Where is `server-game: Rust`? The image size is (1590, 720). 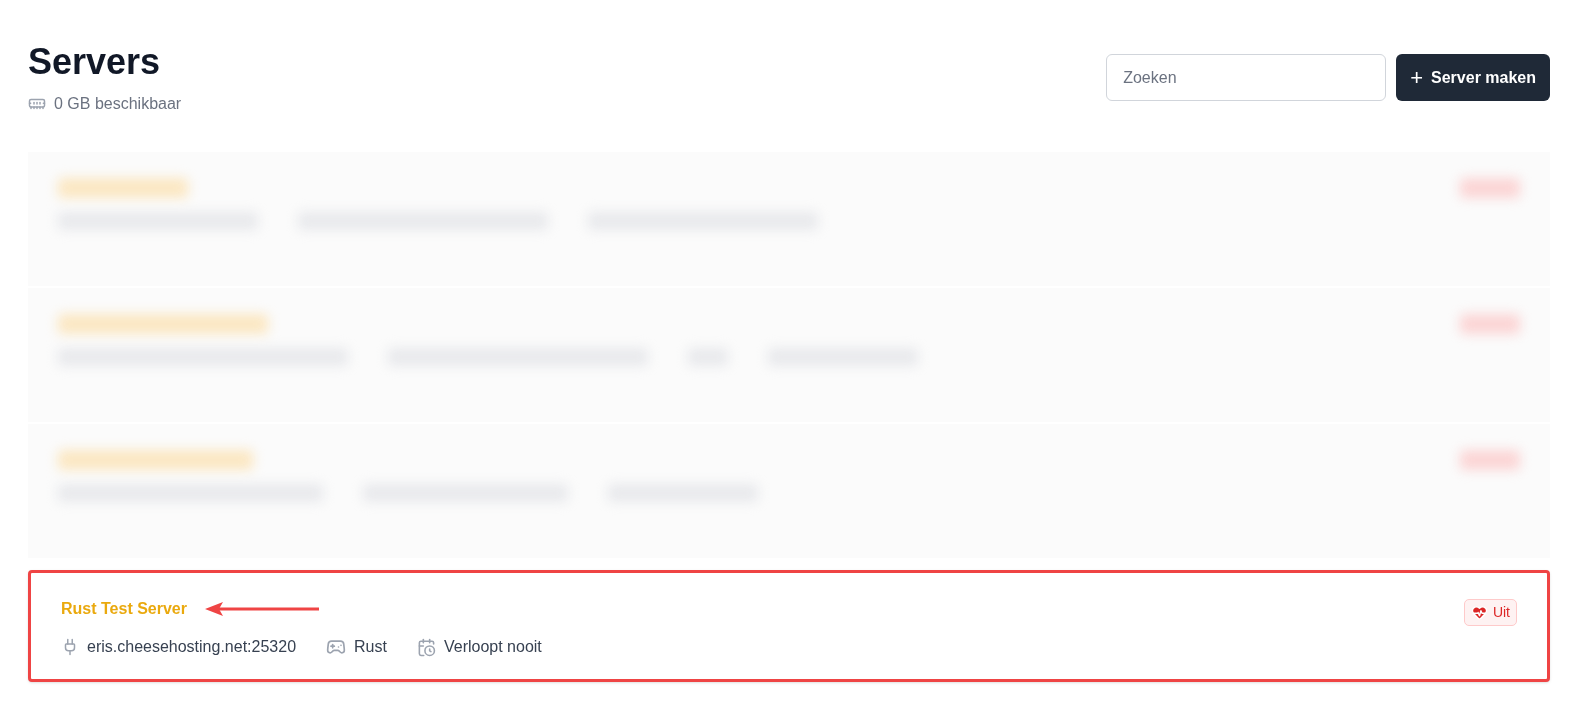 server-game: Rust is located at coordinates (370, 647).